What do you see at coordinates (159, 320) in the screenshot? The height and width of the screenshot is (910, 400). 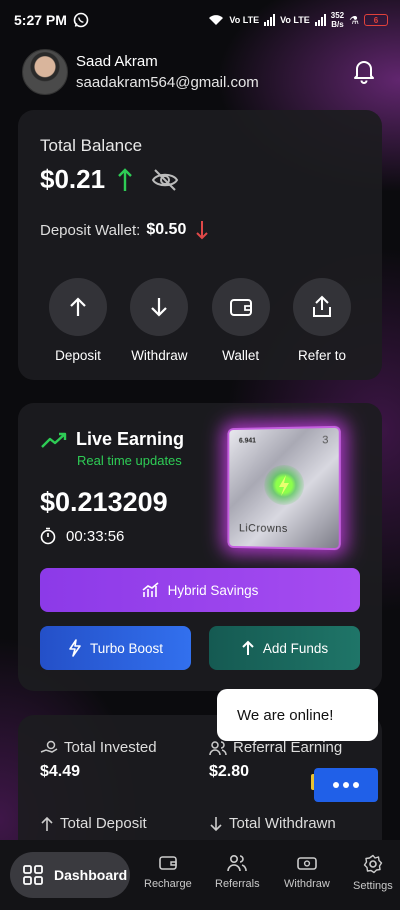 I see `withdraw-button: Withdraw` at bounding box center [159, 320].